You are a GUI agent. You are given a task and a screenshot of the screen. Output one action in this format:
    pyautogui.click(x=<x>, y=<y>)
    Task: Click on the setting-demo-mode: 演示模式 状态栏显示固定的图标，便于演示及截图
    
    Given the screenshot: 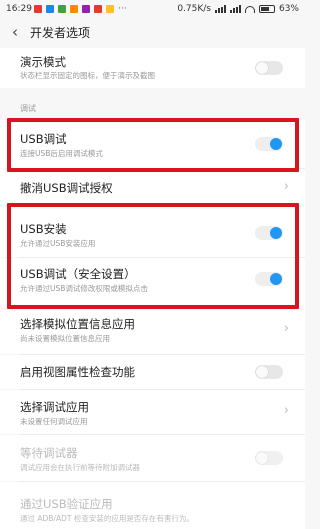 What is the action you would take?
    pyautogui.click(x=152, y=68)
    